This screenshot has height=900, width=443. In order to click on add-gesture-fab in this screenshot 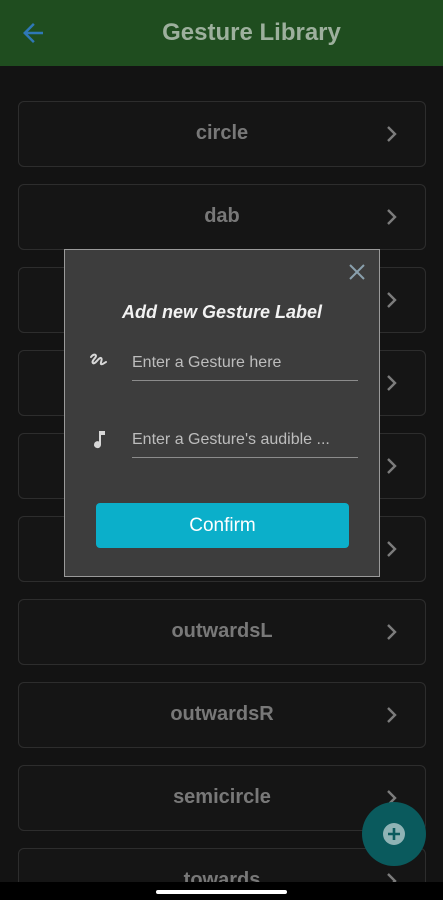, I will do `click(394, 834)`.